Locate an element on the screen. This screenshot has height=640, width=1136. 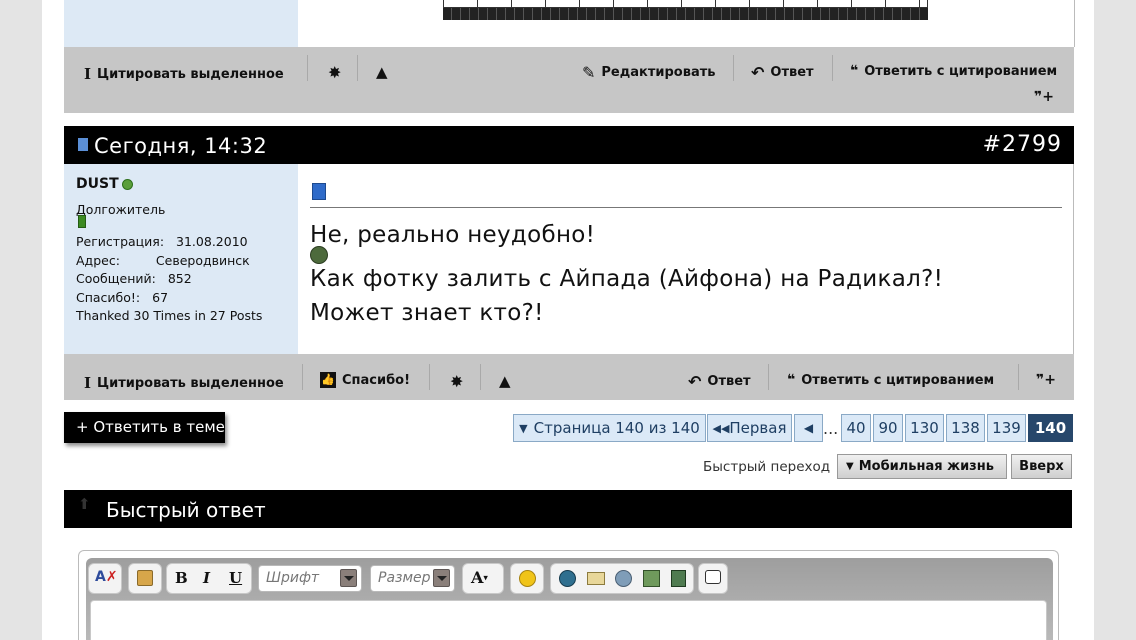
page-selector: ▼ Страница 140 из 140 is located at coordinates (609, 428).